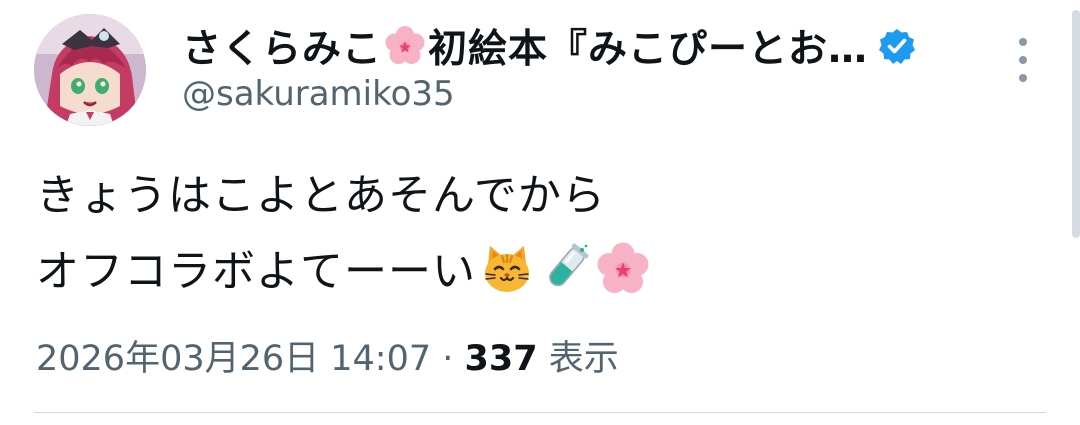 The image size is (1080, 425). What do you see at coordinates (256, 272) in the screenshot?
I see `tweet-line-2-text: オフコラボよてーーい` at bounding box center [256, 272].